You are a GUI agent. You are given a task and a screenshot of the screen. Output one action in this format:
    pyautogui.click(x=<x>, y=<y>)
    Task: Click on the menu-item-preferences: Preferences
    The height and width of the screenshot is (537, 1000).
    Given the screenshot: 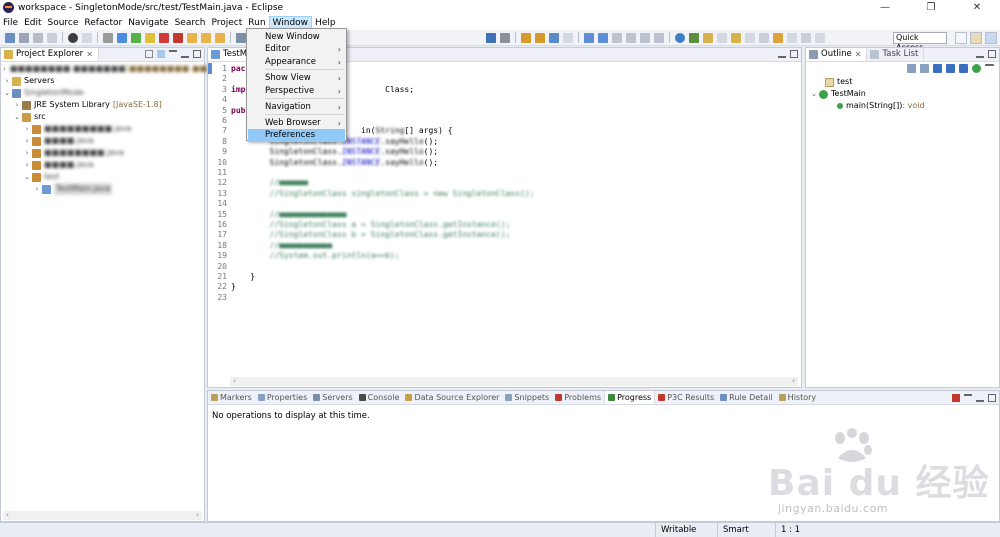 What is the action you would take?
    pyautogui.click(x=296, y=135)
    